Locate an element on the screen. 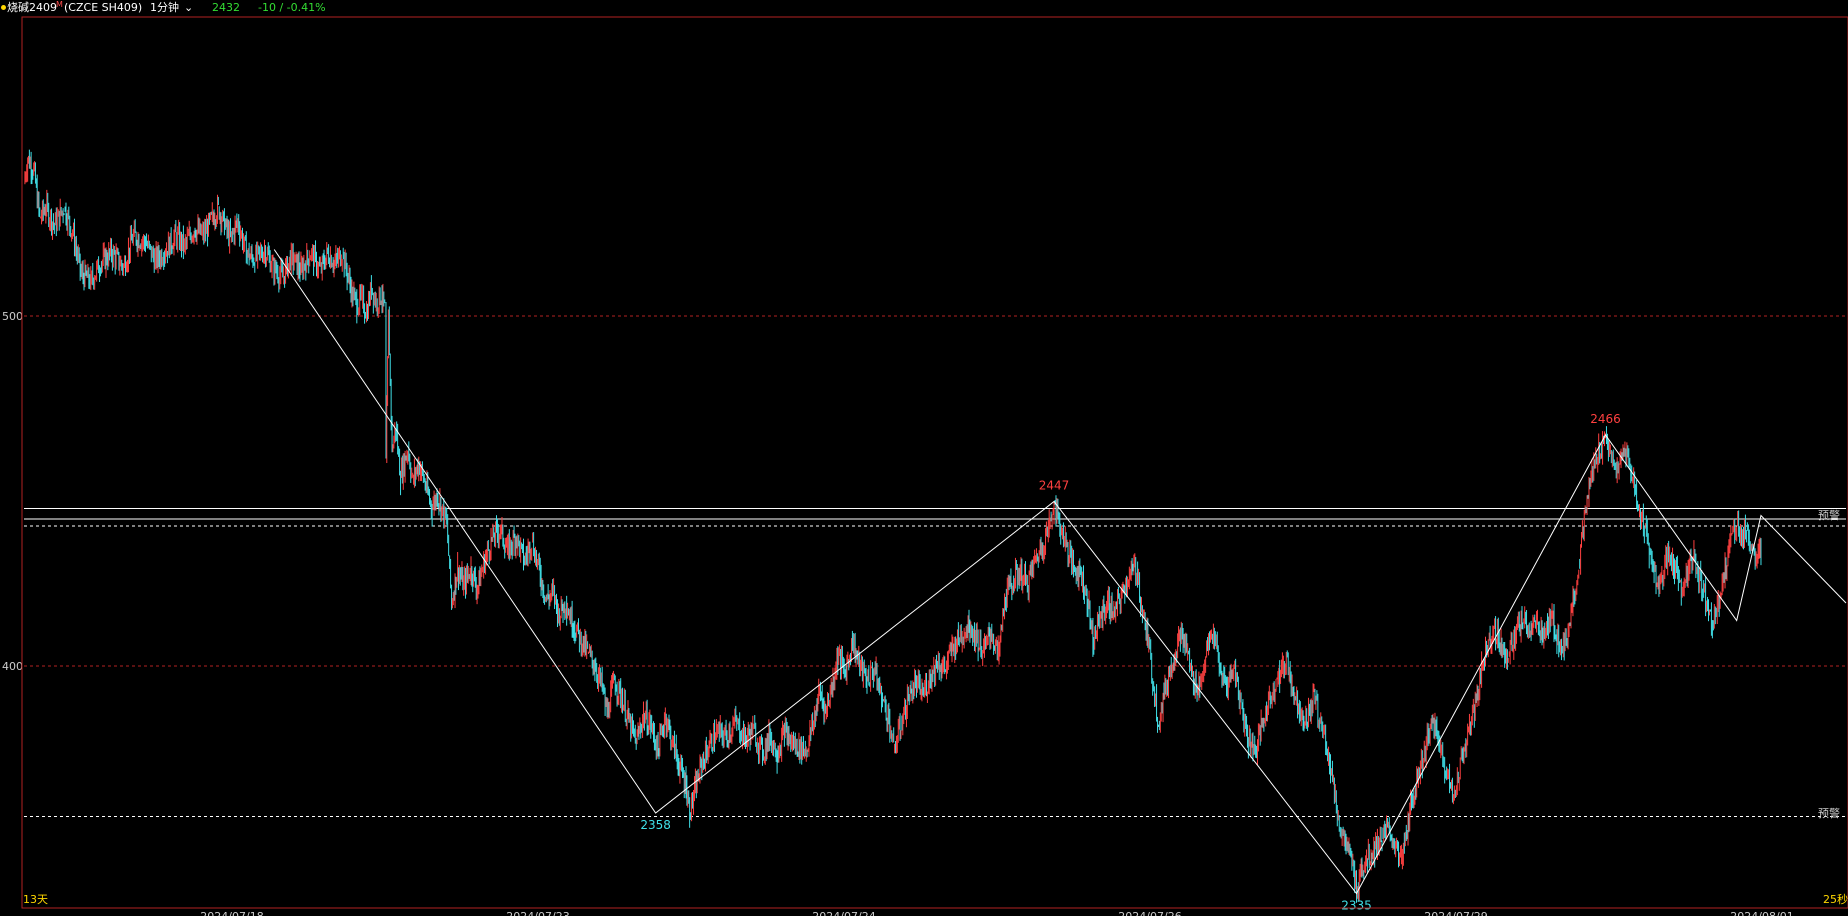  trough-label: 2358 is located at coordinates (655, 825).